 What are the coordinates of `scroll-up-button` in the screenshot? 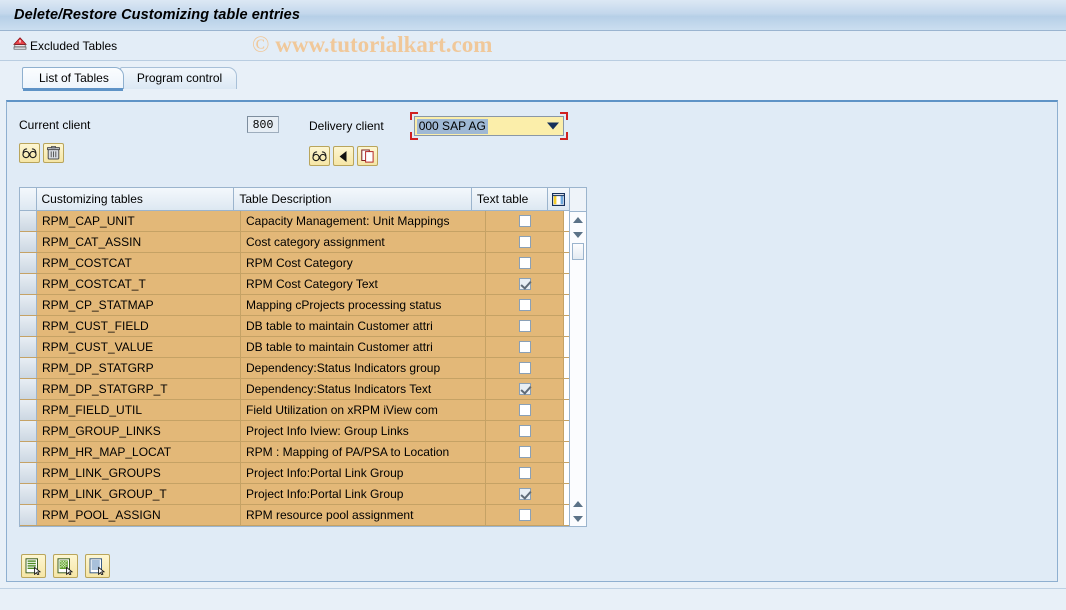 It's located at (578, 219).